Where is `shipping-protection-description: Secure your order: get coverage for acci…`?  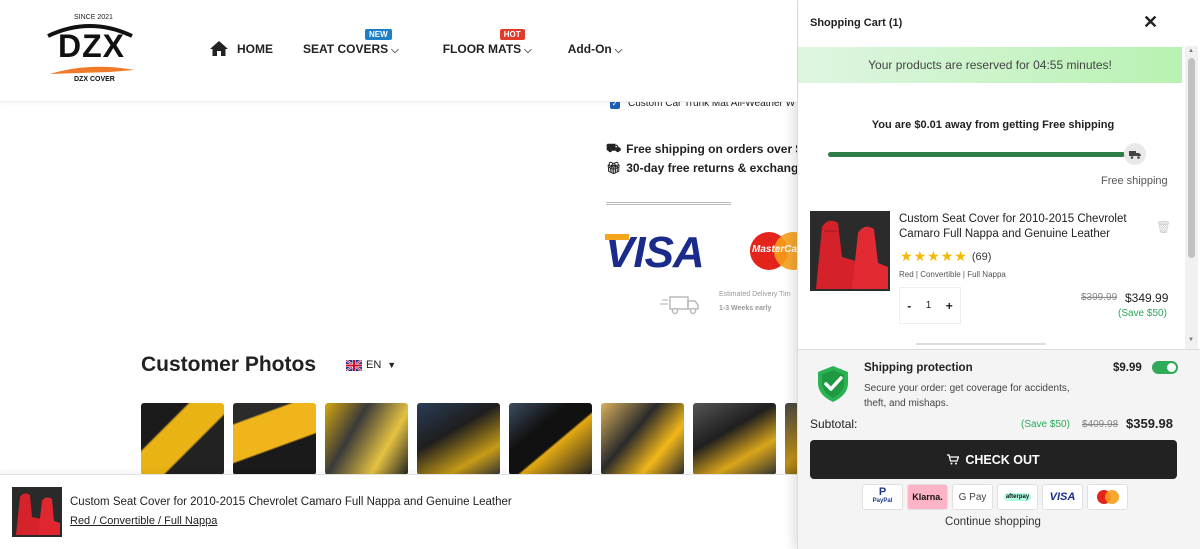
shipping-protection-description: Secure your order: get coverage for acci… is located at coordinates (967, 396).